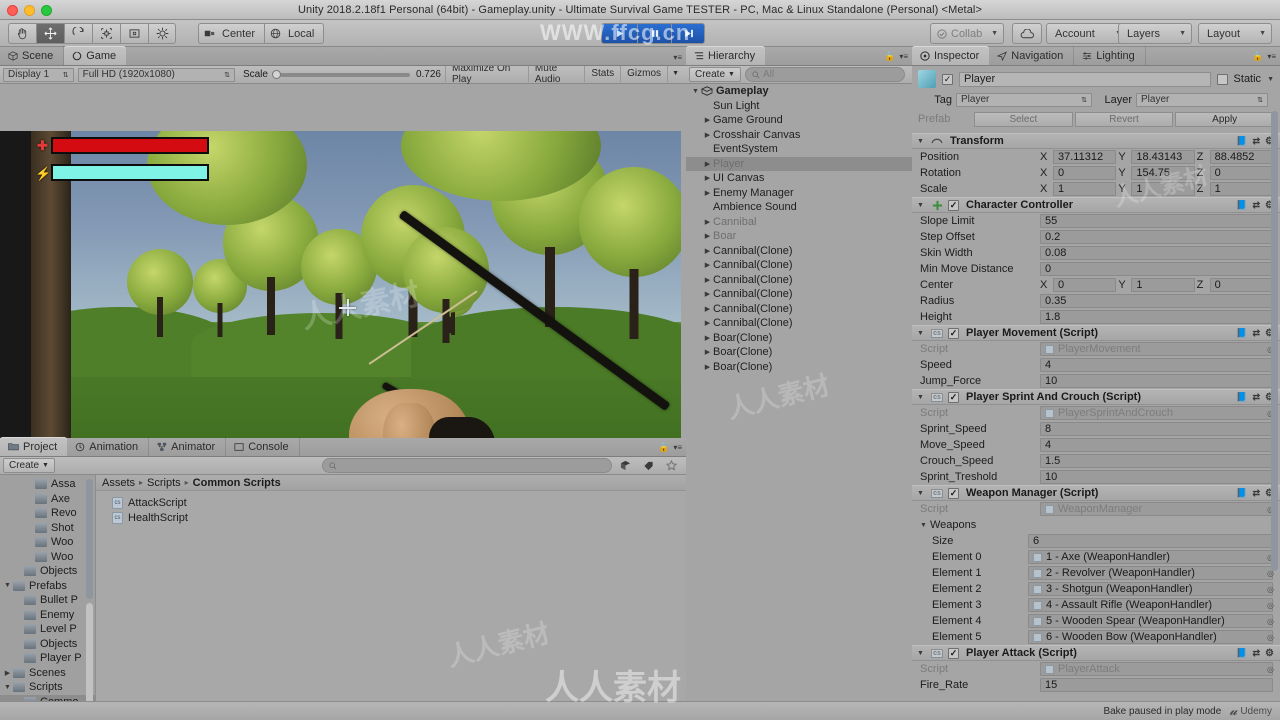  I want to click on gizmos-dropdown: ▼, so click(675, 73).